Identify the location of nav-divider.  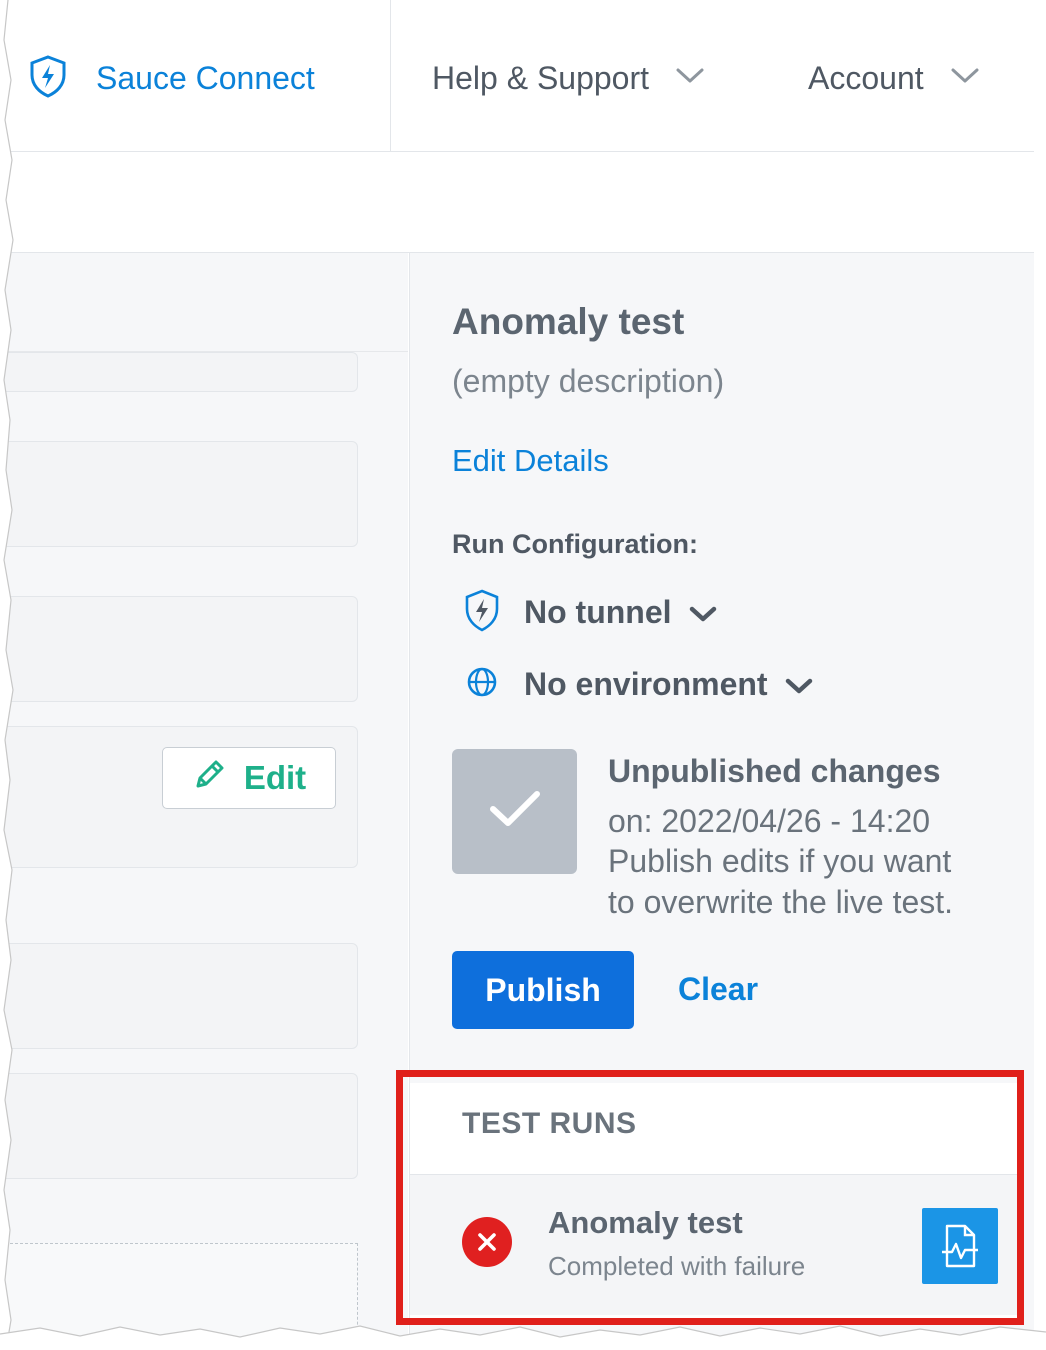
(390, 75).